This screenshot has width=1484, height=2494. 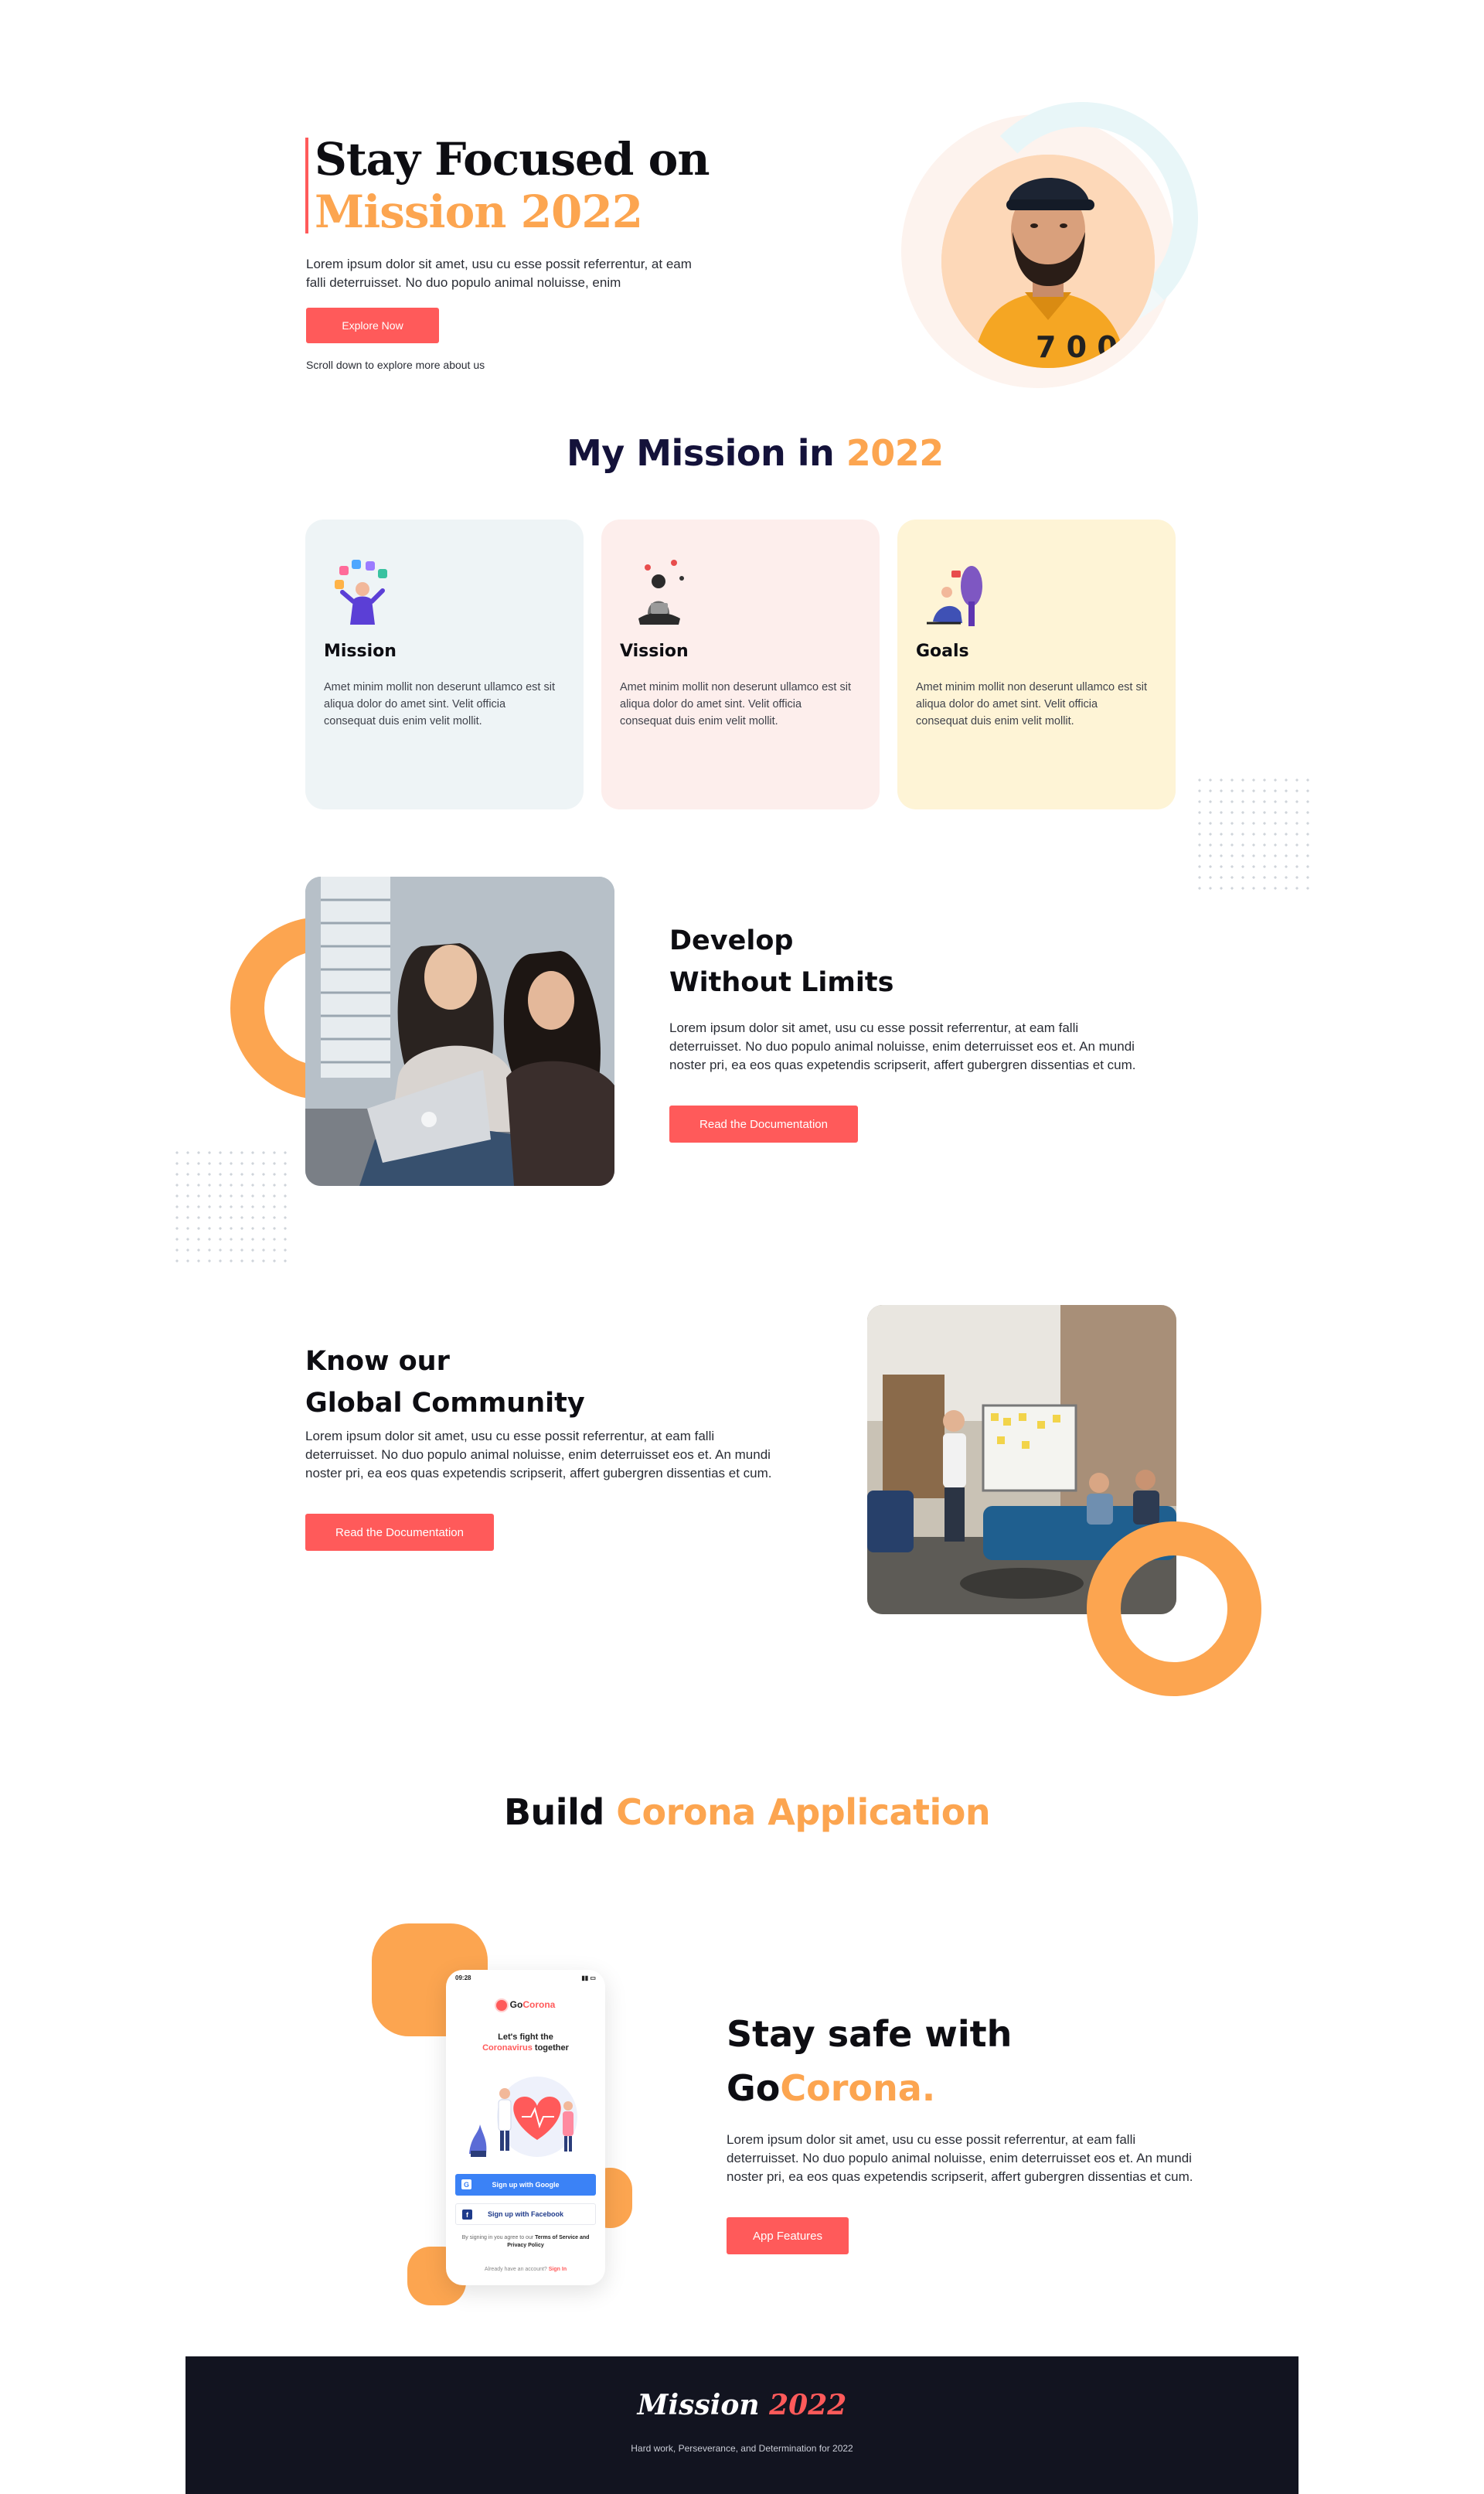 What do you see at coordinates (463, 1978) in the screenshot?
I see `phone-time: 09:28` at bounding box center [463, 1978].